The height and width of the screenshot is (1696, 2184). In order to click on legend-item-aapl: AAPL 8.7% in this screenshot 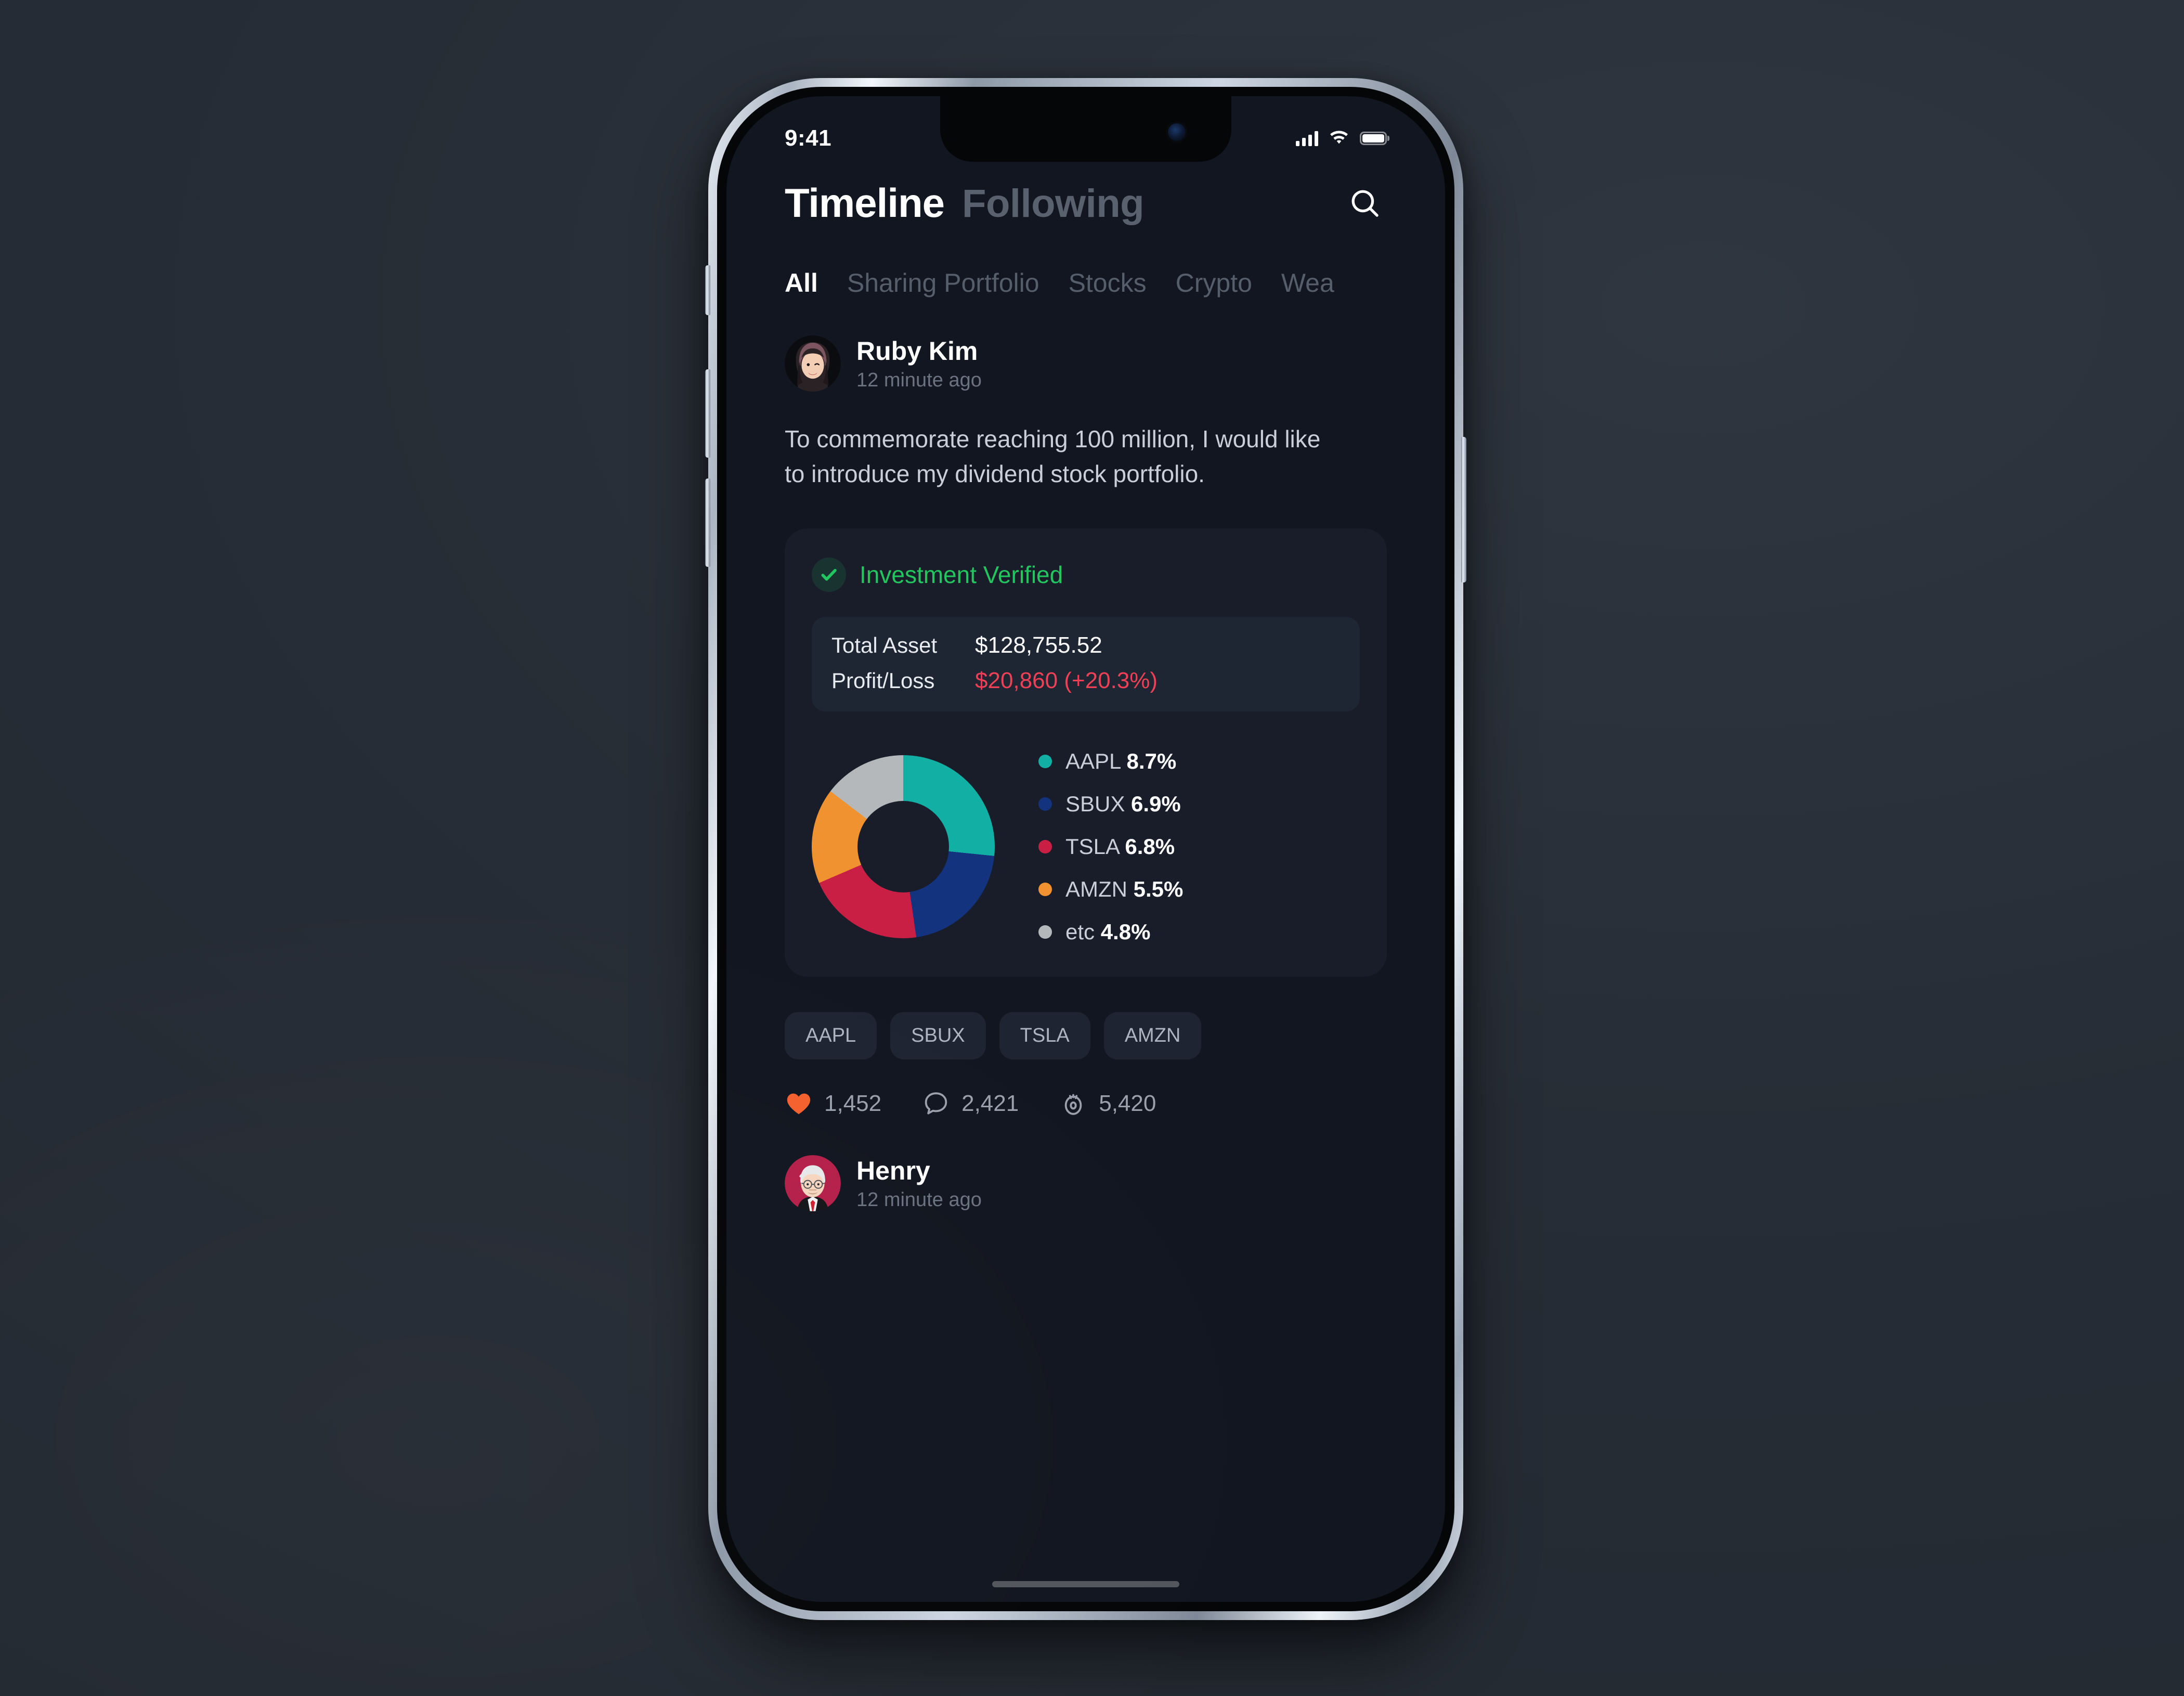, I will do `click(1111, 761)`.